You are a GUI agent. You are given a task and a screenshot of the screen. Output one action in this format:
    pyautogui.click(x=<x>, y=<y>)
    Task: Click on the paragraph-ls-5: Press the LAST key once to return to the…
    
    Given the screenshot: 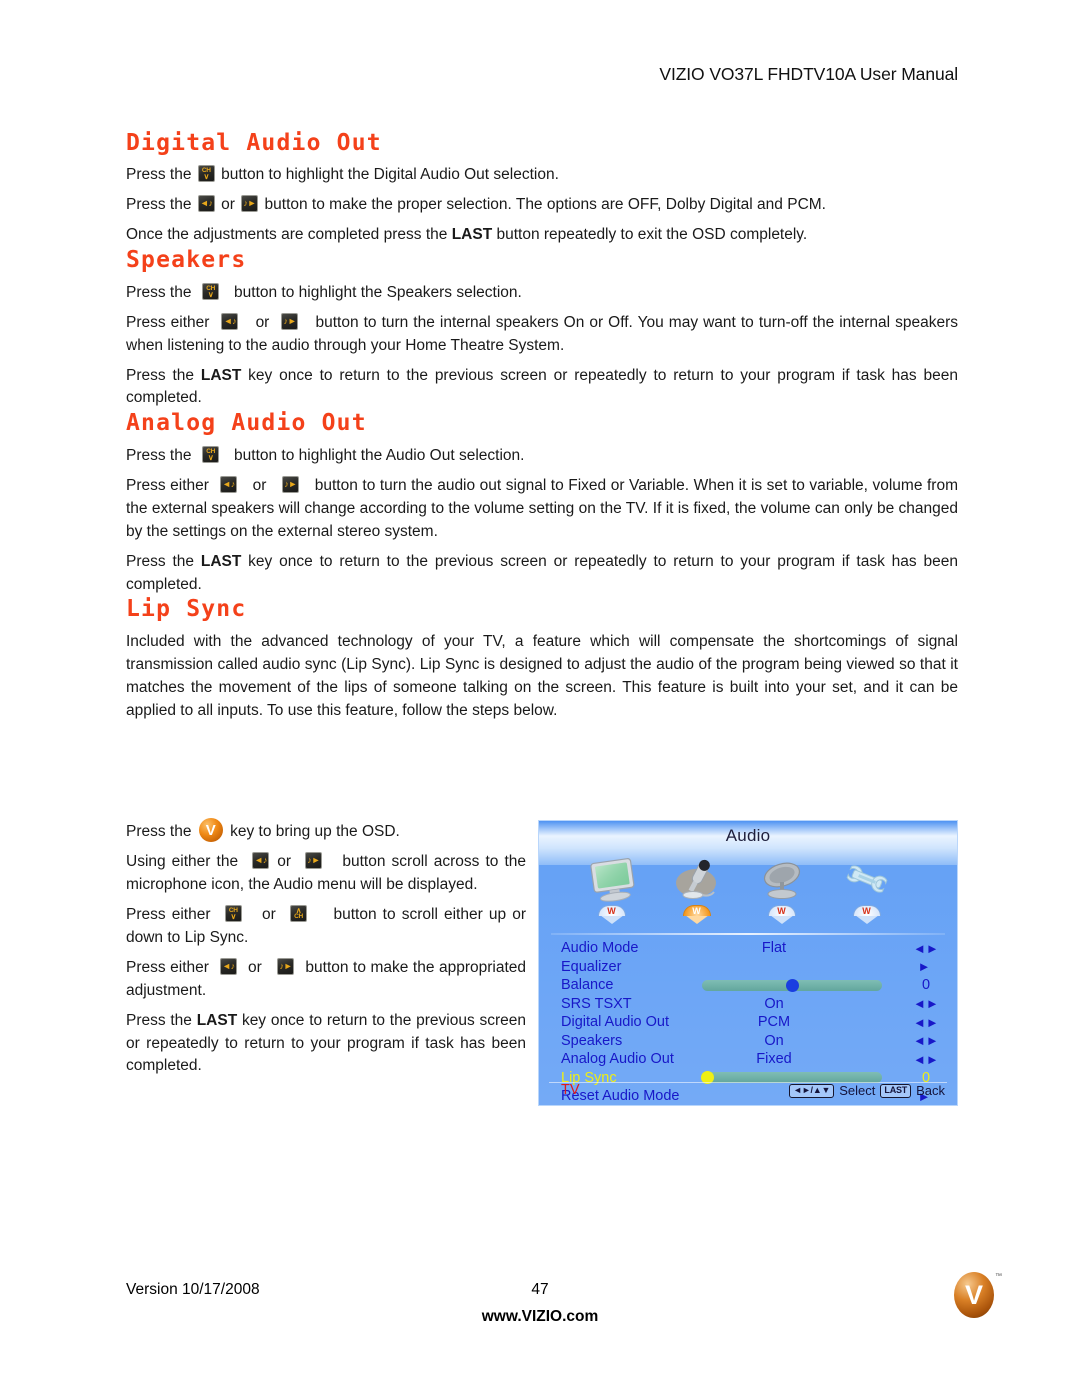 What is the action you would take?
    pyautogui.click(x=326, y=1044)
    